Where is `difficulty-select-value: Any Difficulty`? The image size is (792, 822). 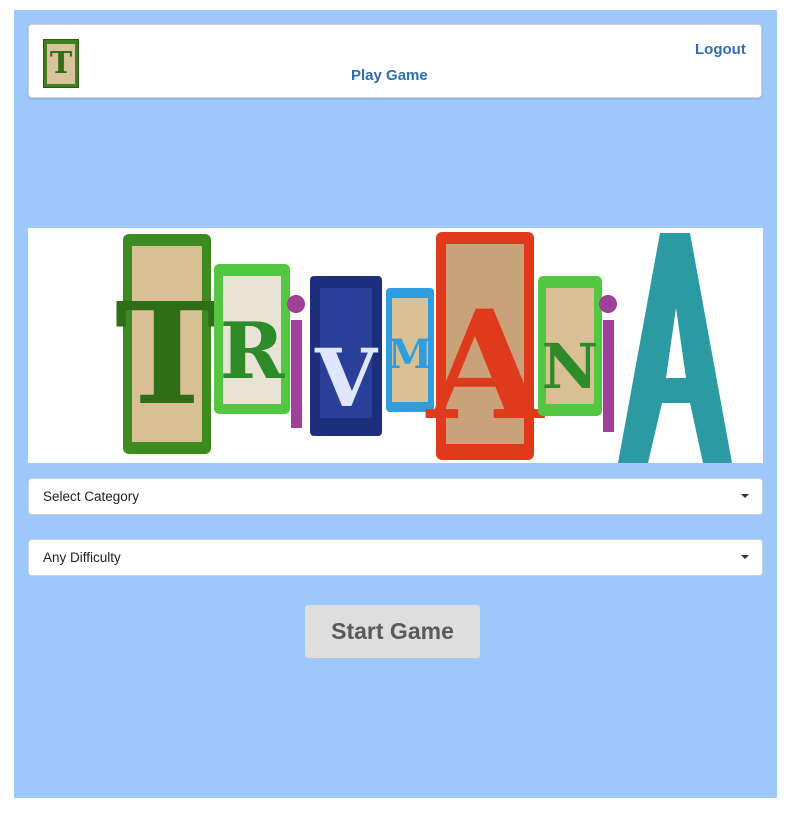 difficulty-select-value: Any Difficulty is located at coordinates (82, 557).